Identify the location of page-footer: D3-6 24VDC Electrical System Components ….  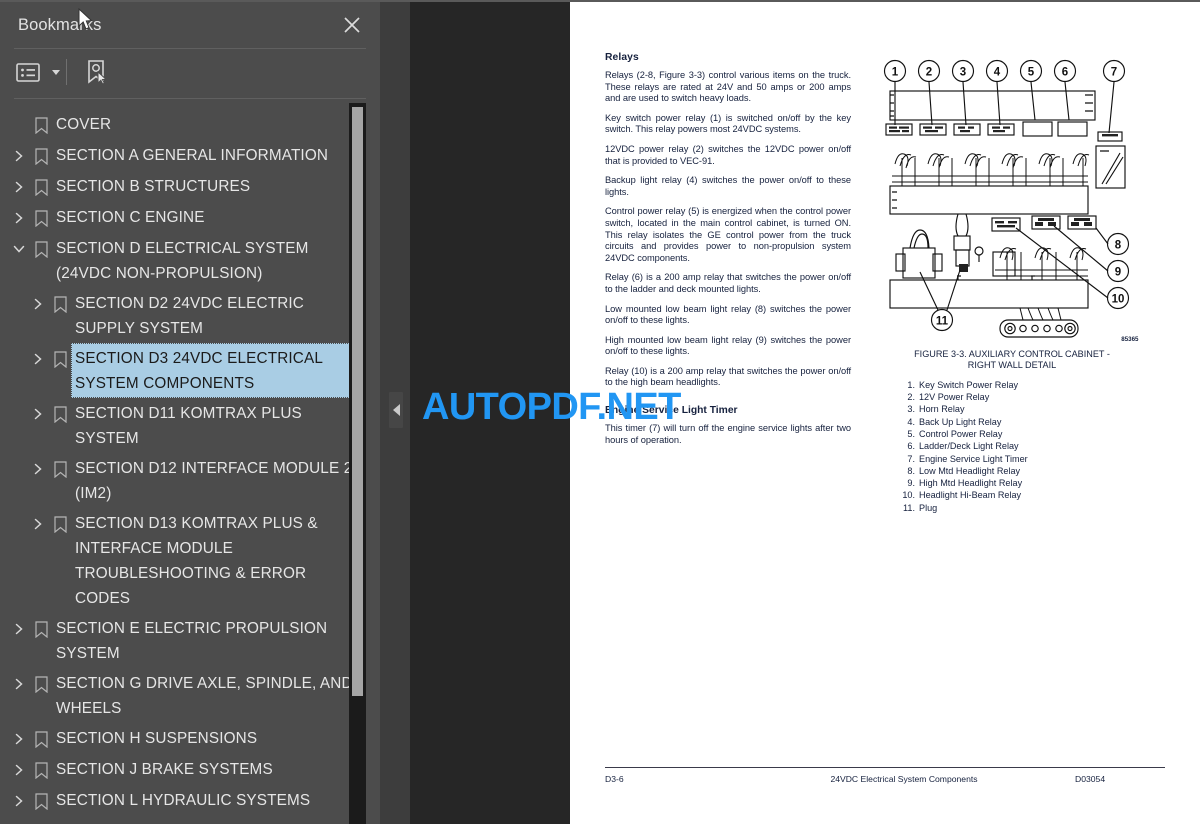
(885, 779).